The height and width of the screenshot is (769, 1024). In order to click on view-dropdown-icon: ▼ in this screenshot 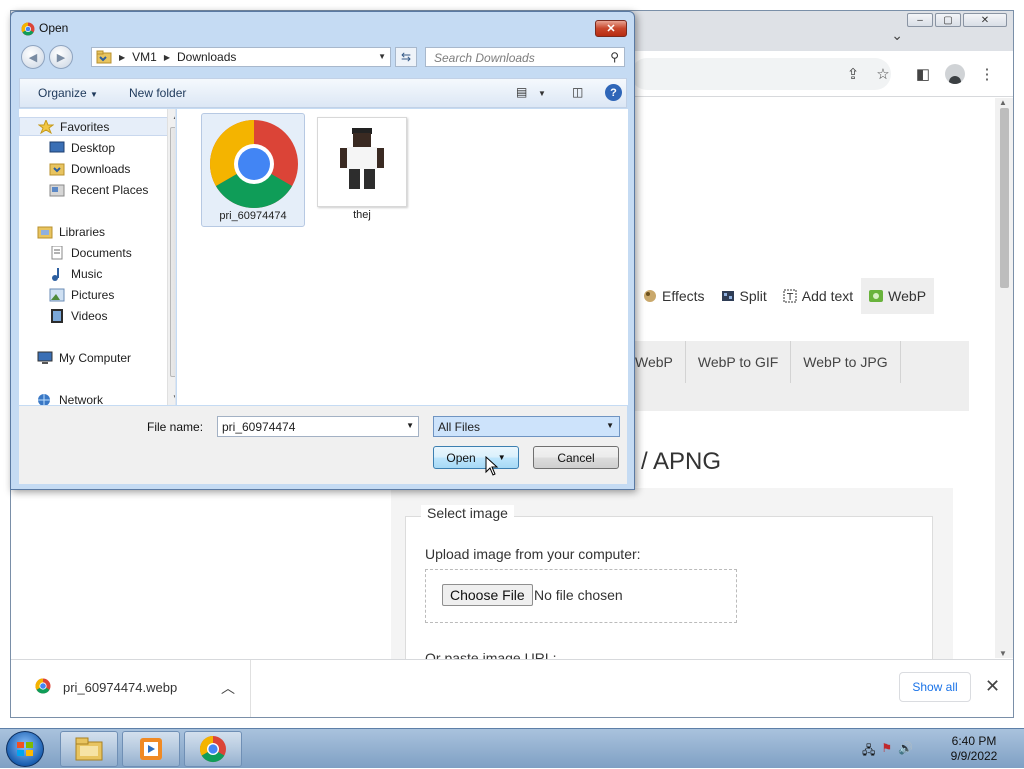, I will do `click(542, 93)`.